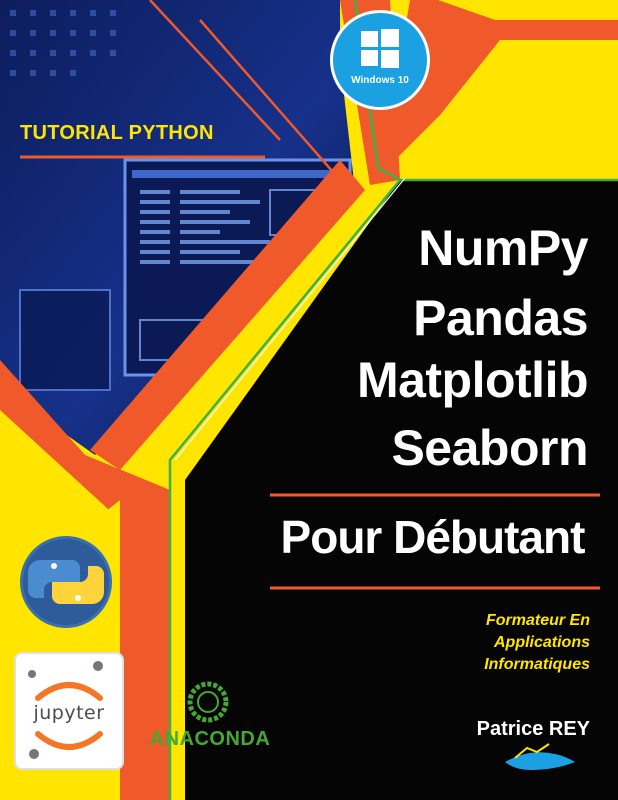  What do you see at coordinates (380, 80) in the screenshot?
I see `windows-10-label: Windows 10` at bounding box center [380, 80].